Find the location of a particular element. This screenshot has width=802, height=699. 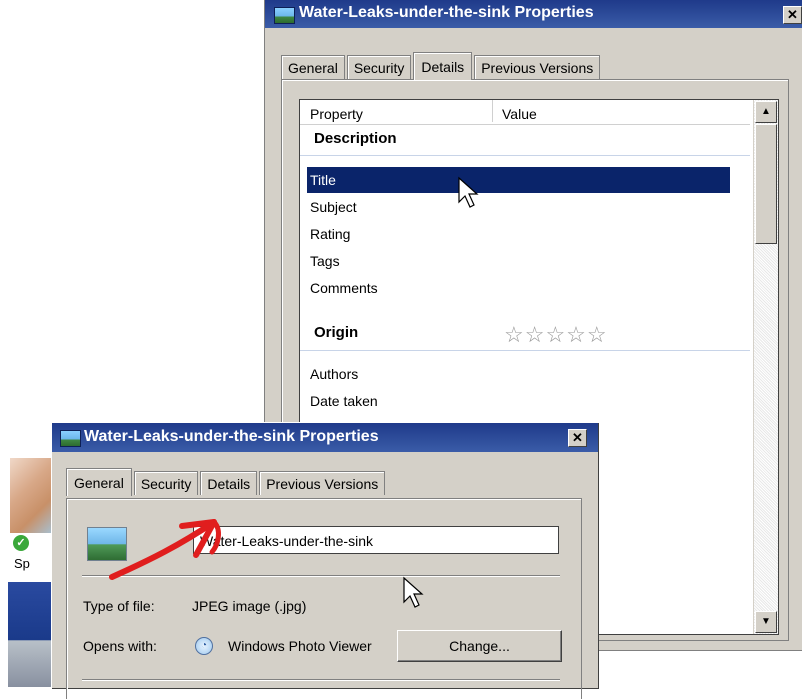

property-row-comments: Comments is located at coordinates (518, 288).